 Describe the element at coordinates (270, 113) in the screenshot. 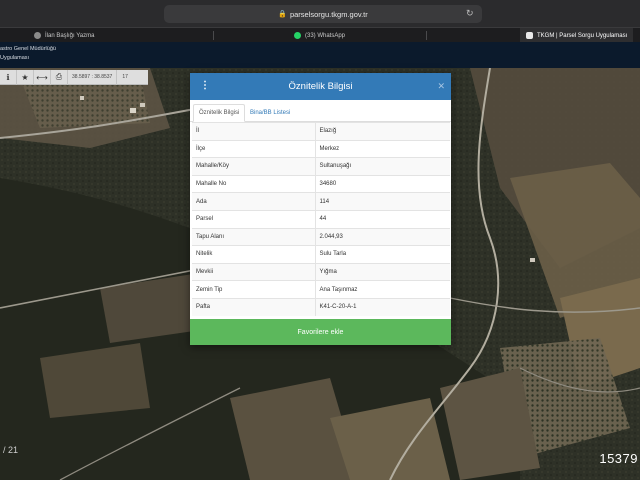

I see `tab-building-list: Bina/BB Listesi` at that location.